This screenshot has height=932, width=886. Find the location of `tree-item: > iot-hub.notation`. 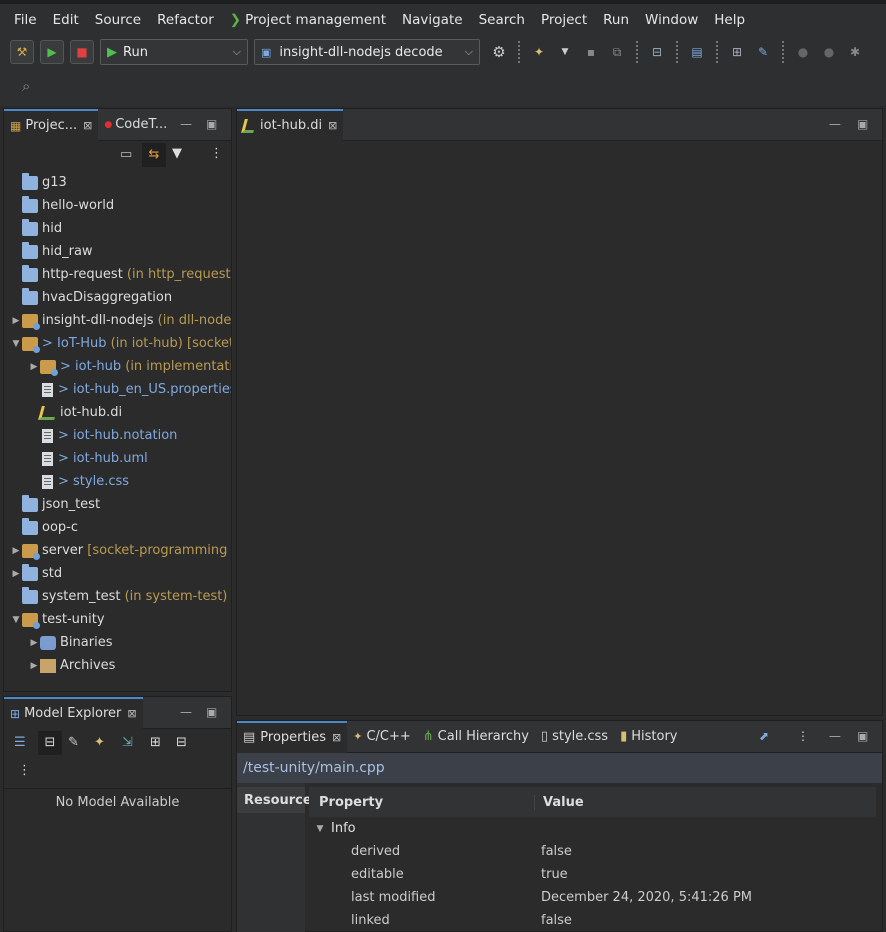

tree-item: > iot-hub.notation is located at coordinates (117, 435).